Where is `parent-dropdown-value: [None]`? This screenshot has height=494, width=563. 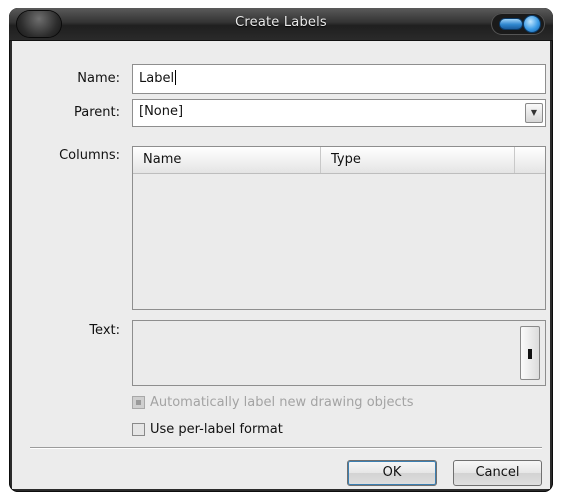
parent-dropdown-value: [None] is located at coordinates (161, 111).